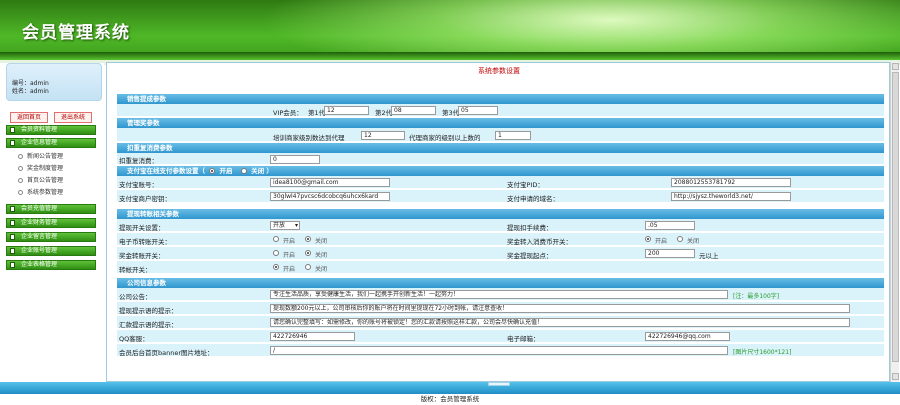 The image size is (900, 405). I want to click on bonus-transfer-on-radio, so click(276, 253).